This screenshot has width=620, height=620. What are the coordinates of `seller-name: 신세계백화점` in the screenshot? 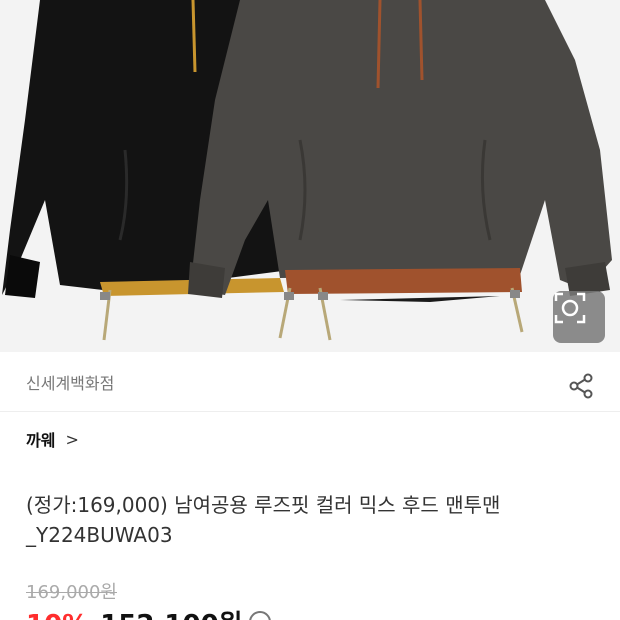 It's located at (70, 382).